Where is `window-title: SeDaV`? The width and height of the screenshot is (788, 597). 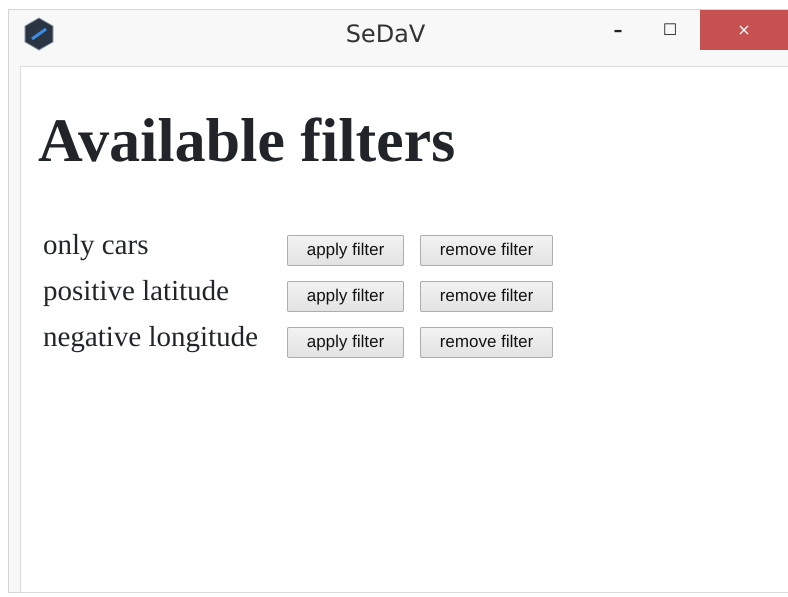 window-title: SeDaV is located at coordinates (385, 34).